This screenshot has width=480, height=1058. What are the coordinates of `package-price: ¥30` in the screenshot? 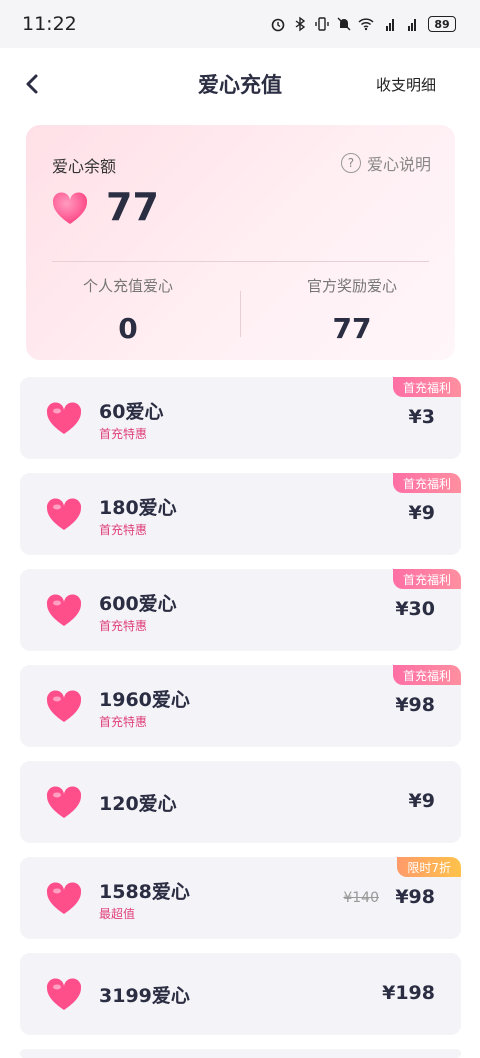 It's located at (415, 609).